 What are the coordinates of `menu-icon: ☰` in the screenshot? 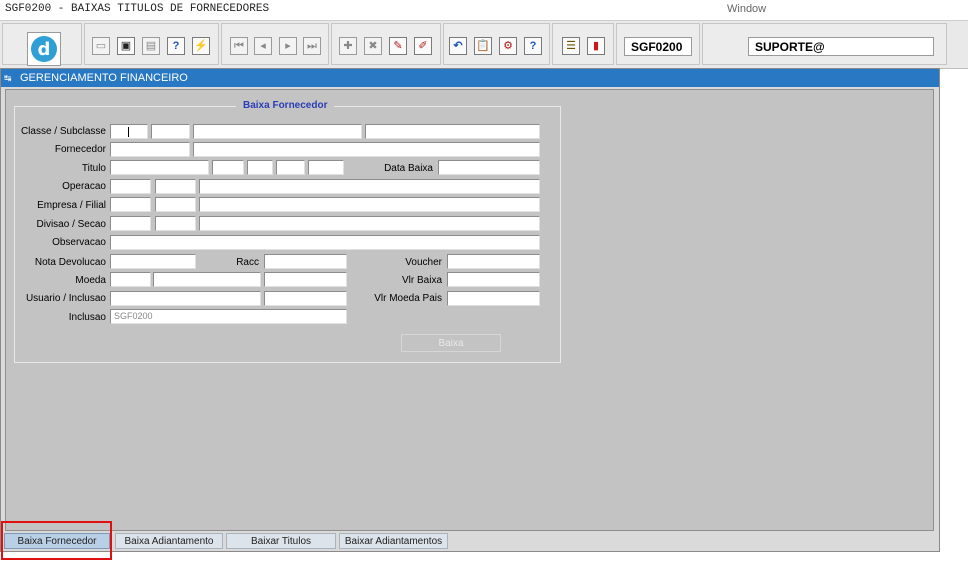 It's located at (571, 46).